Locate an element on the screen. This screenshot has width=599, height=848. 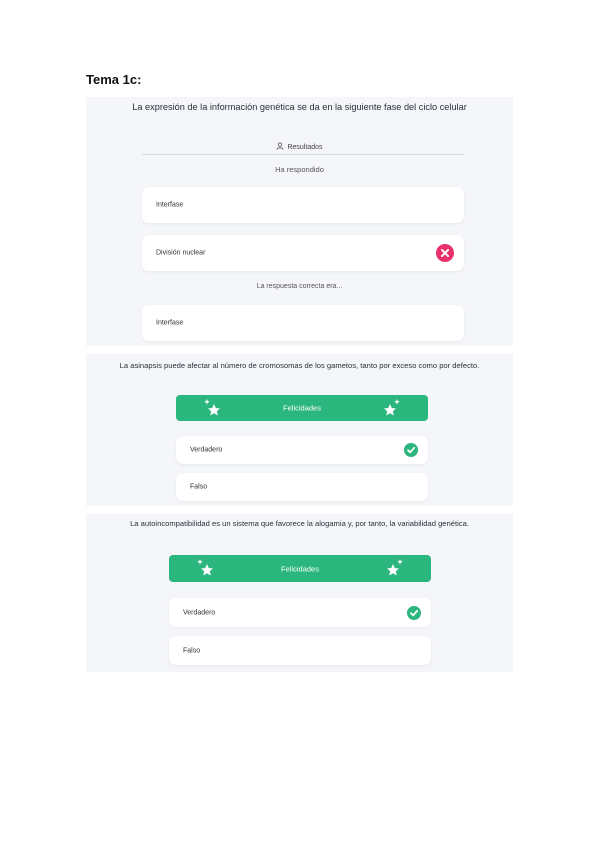
results-header: Resultados is located at coordinates (299, 146).